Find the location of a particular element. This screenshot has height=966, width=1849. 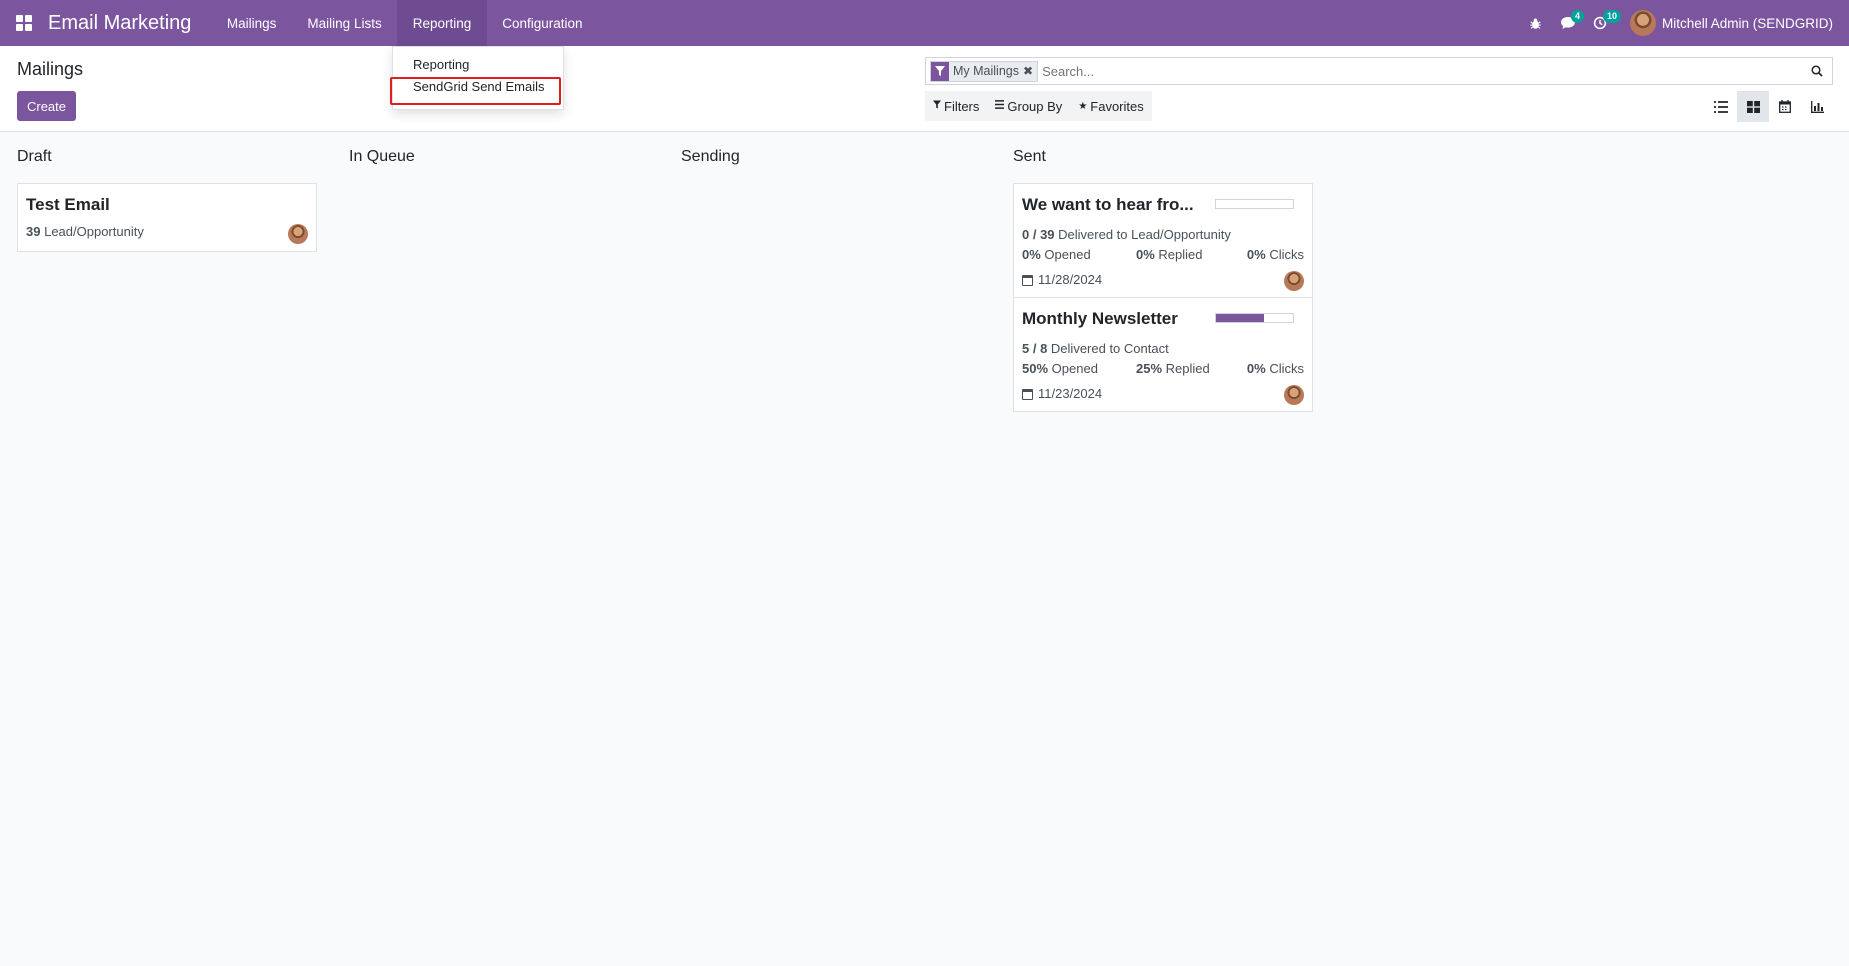

apps-grid-icon is located at coordinates (24, 23).